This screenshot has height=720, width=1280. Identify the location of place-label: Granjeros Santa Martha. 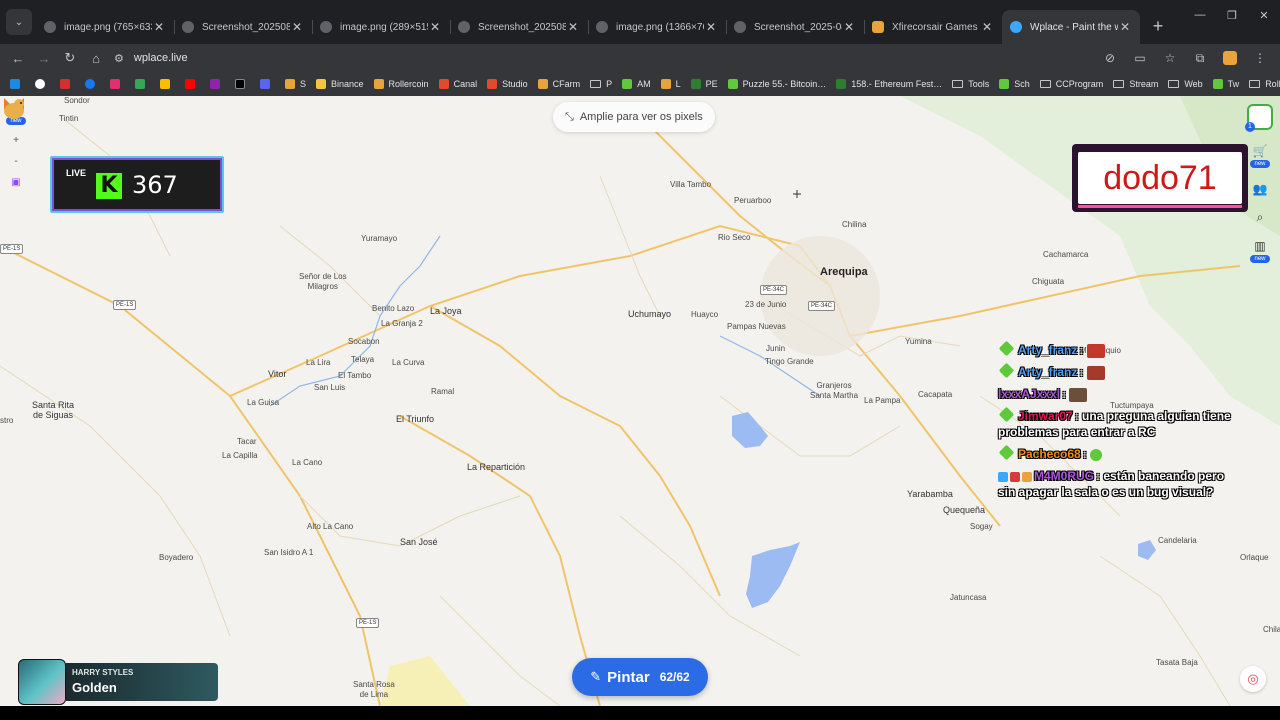
(834, 390).